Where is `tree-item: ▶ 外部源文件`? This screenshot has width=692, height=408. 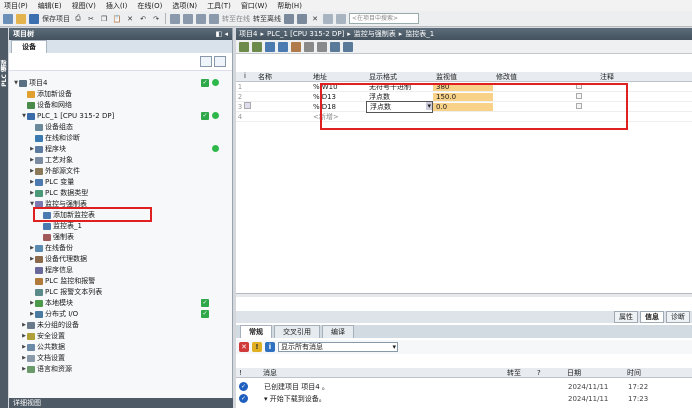
tree-item: ▶ 外部源文件 is located at coordinates (120, 171).